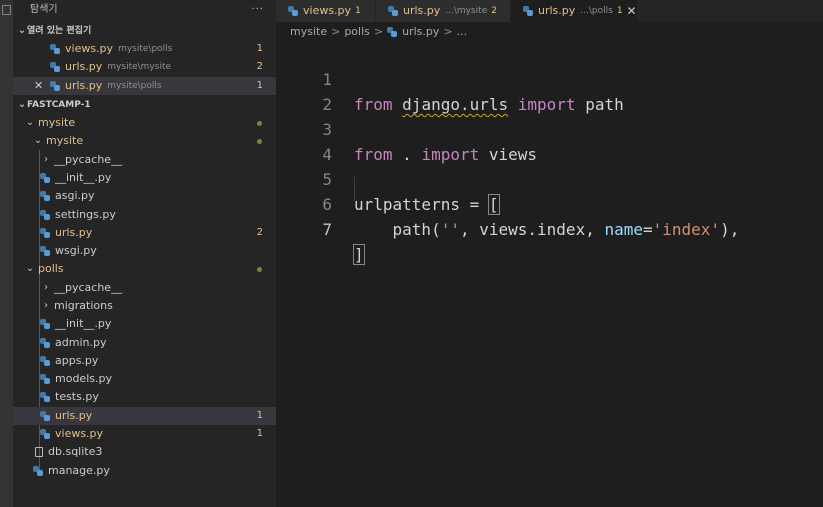 The height and width of the screenshot is (507, 823). Describe the element at coordinates (144, 196) in the screenshot. I see `file-item: asgi.py` at that location.